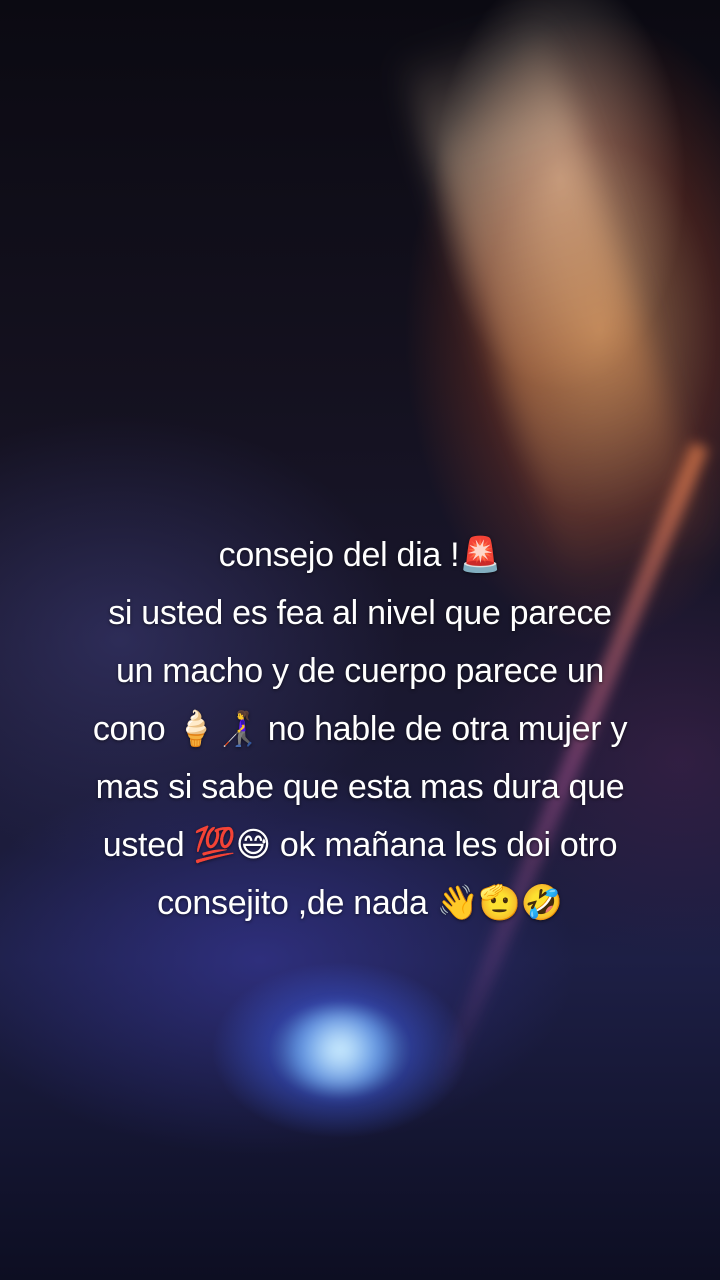  I want to click on caption-line-6: usted 💯😅 ok mañana les doi otro, so click(360, 845).